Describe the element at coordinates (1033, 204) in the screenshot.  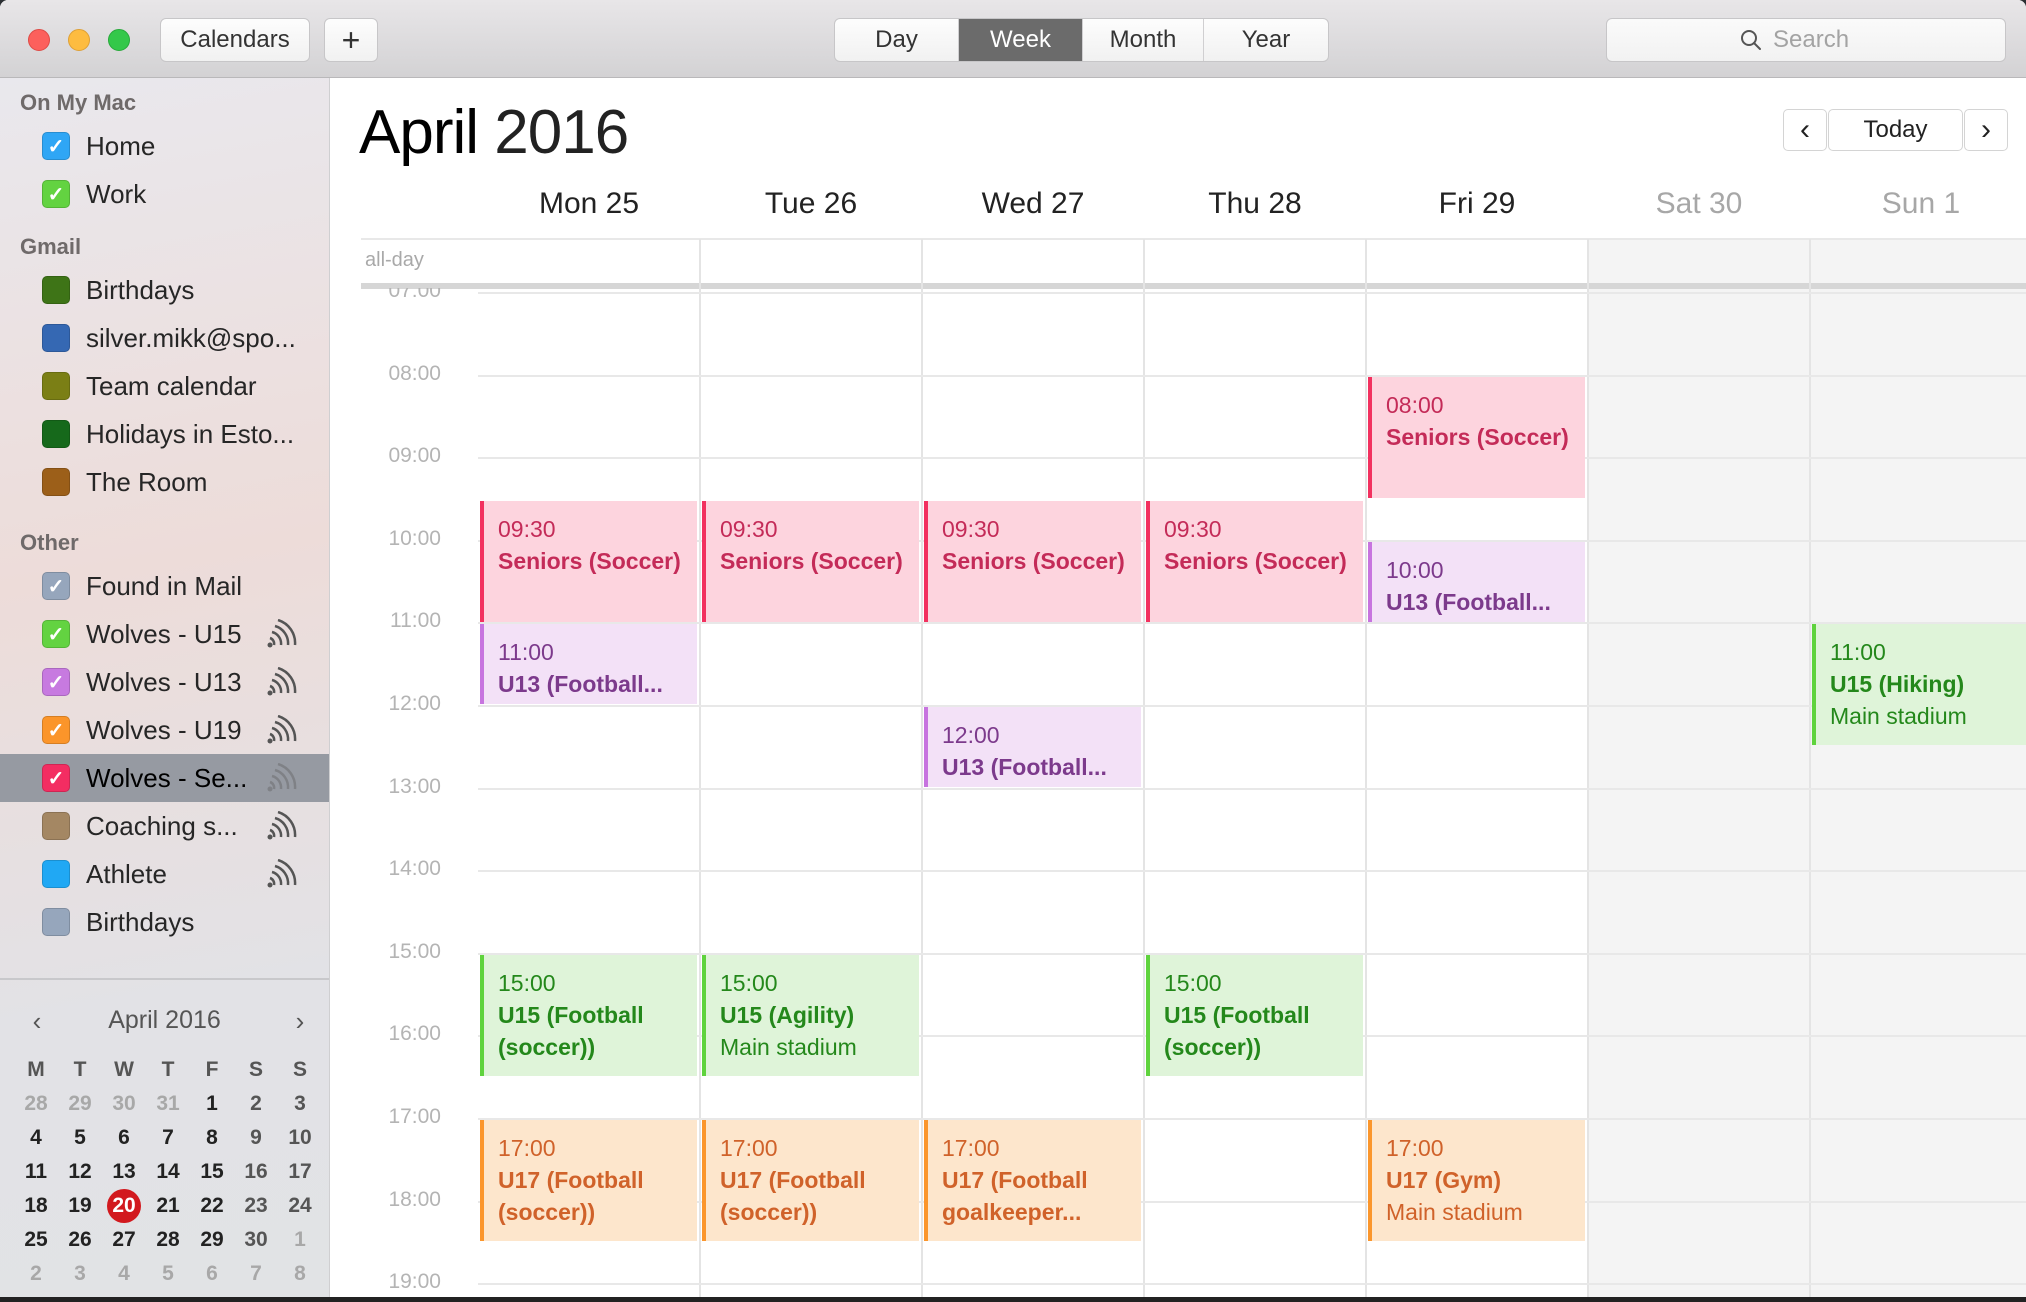
I see `day-column-header: Wed 27` at that location.